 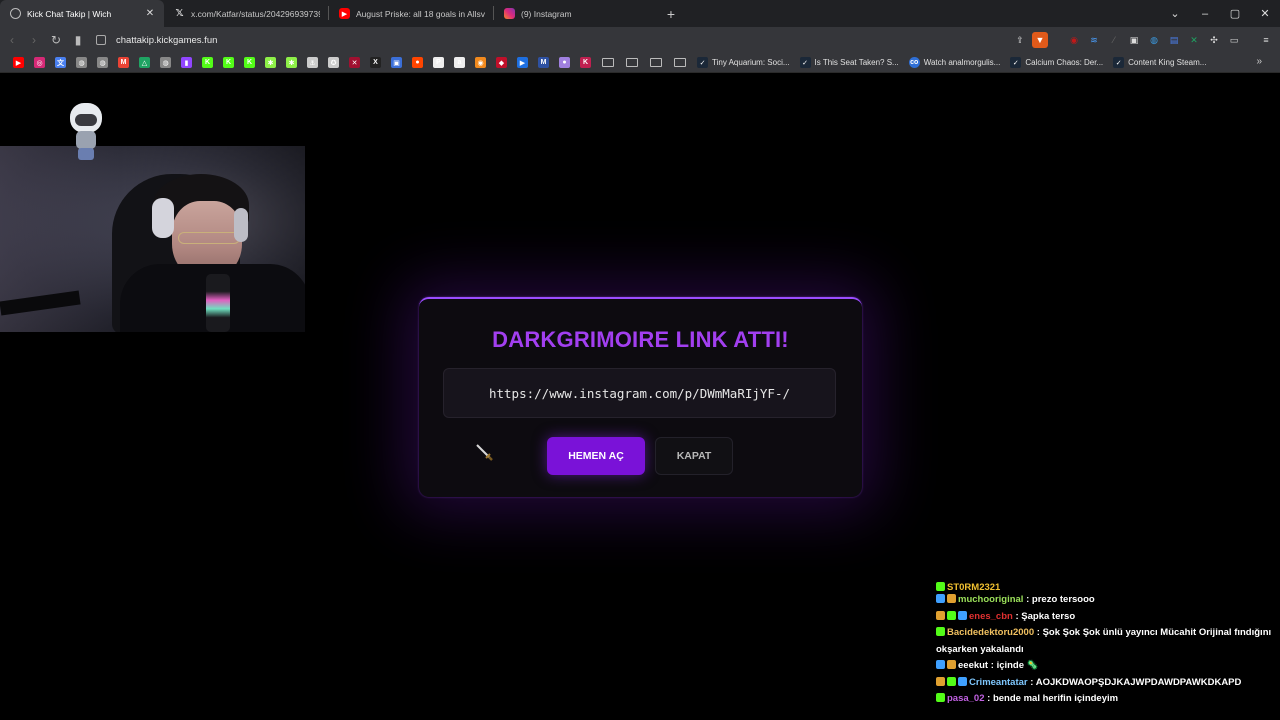 What do you see at coordinates (1048, 616) in the screenshot?
I see `chat-text: Şapka terso` at bounding box center [1048, 616].